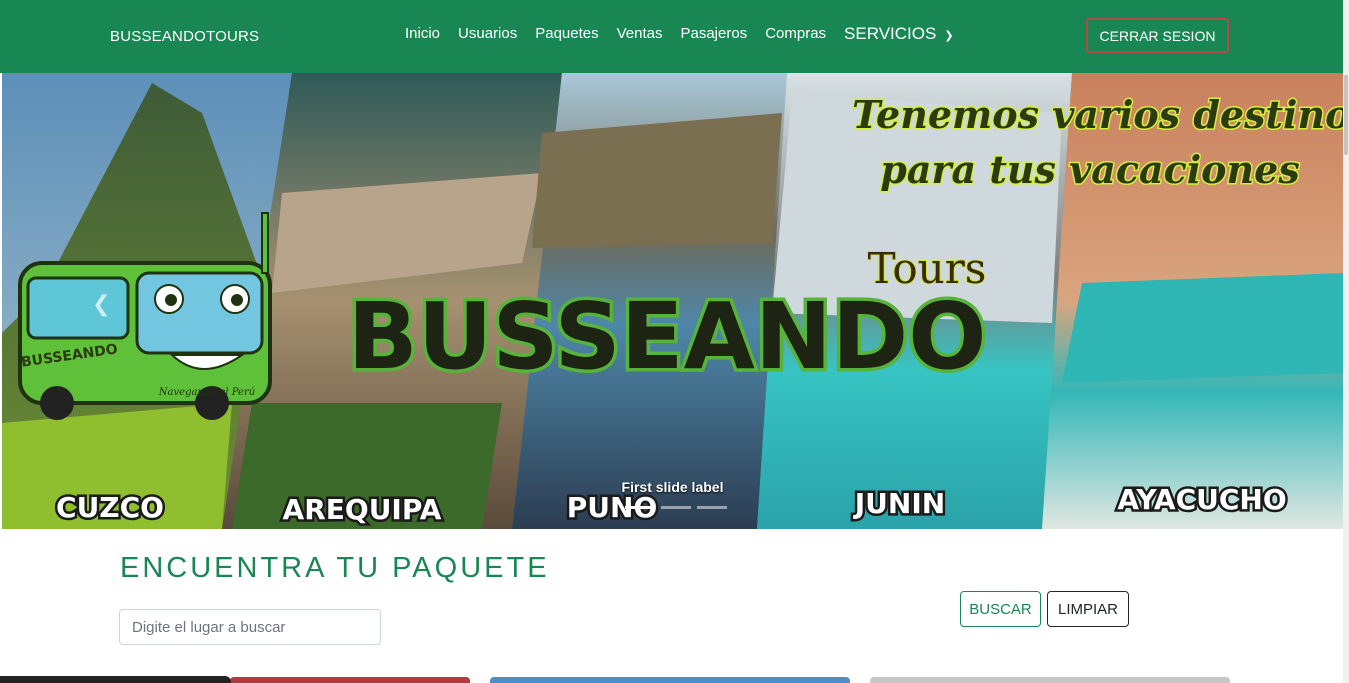 The image size is (1349, 683). Describe the element at coordinates (184, 36) in the screenshot. I see `brand-logo-link: BUSSEANDOTOURS` at that location.